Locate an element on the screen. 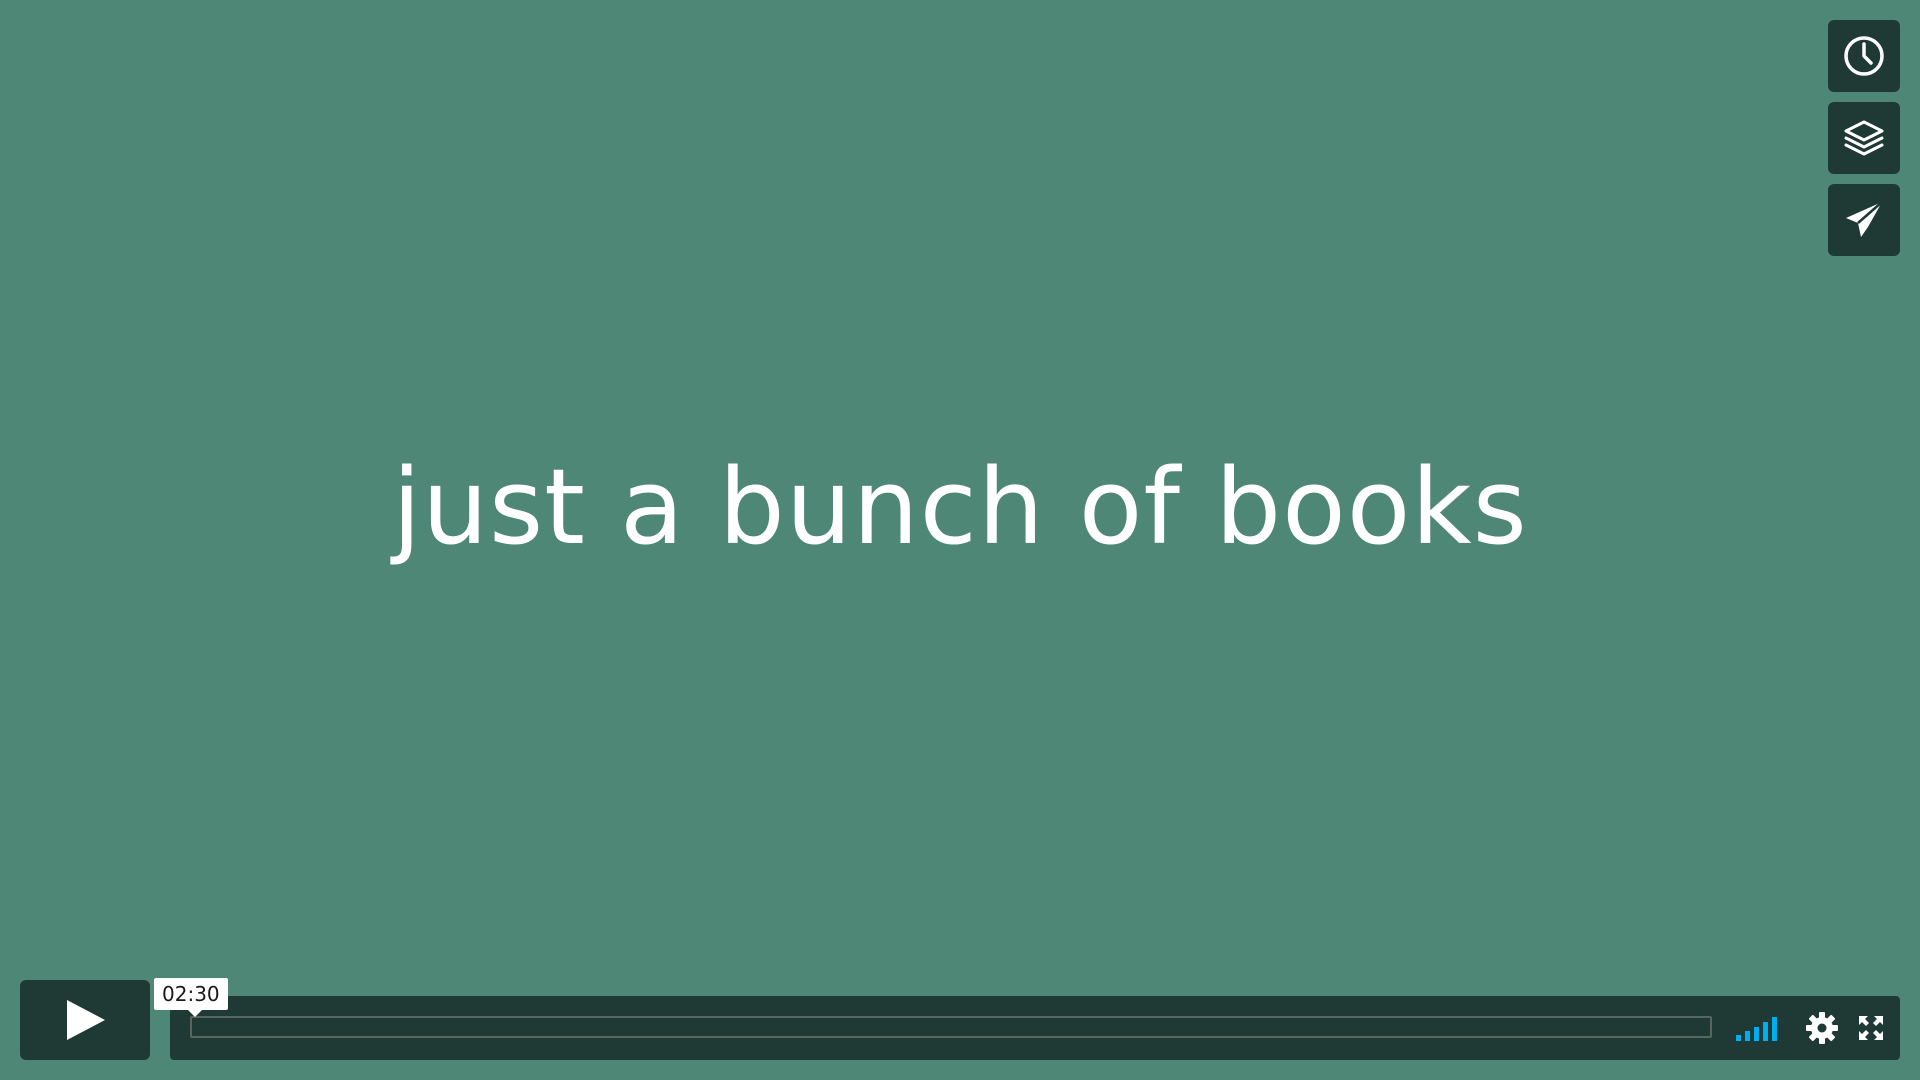 Image resolution: width=1920 pixels, height=1080 pixels. layers-icon is located at coordinates (1864, 138).